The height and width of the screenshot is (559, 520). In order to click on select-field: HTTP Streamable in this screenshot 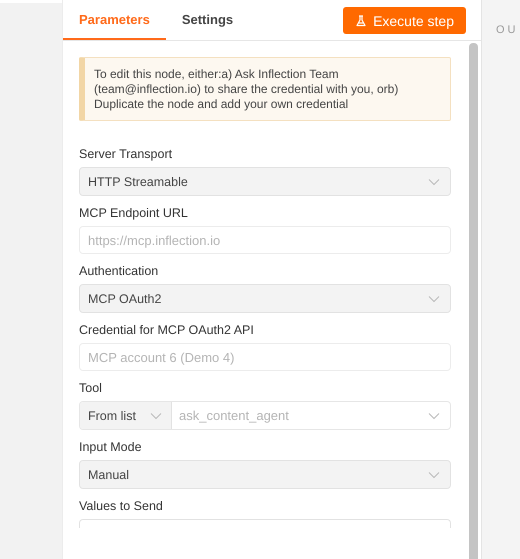, I will do `click(265, 181)`.